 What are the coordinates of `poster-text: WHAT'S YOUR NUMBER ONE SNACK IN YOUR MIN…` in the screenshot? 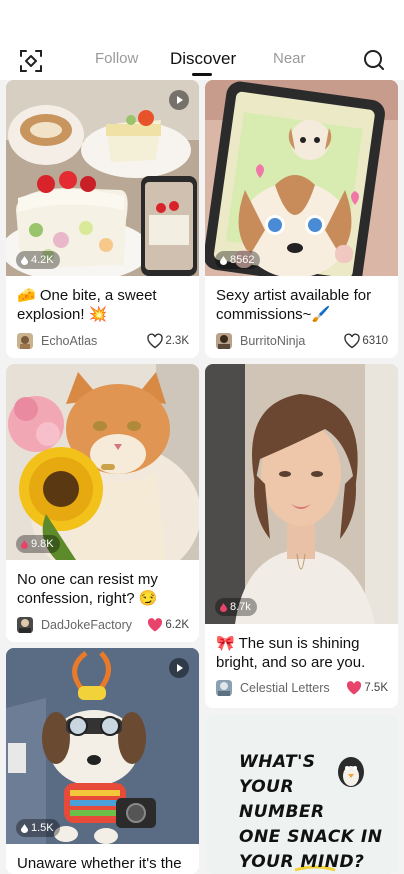 It's located at (310, 812).